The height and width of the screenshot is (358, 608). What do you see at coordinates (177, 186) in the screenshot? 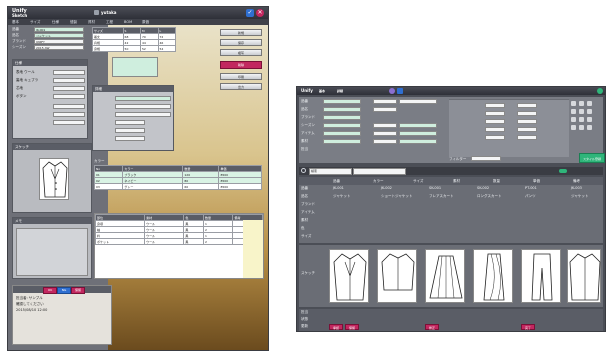
I see `table-row: 03 グレー 60 8500` at bounding box center [177, 186].